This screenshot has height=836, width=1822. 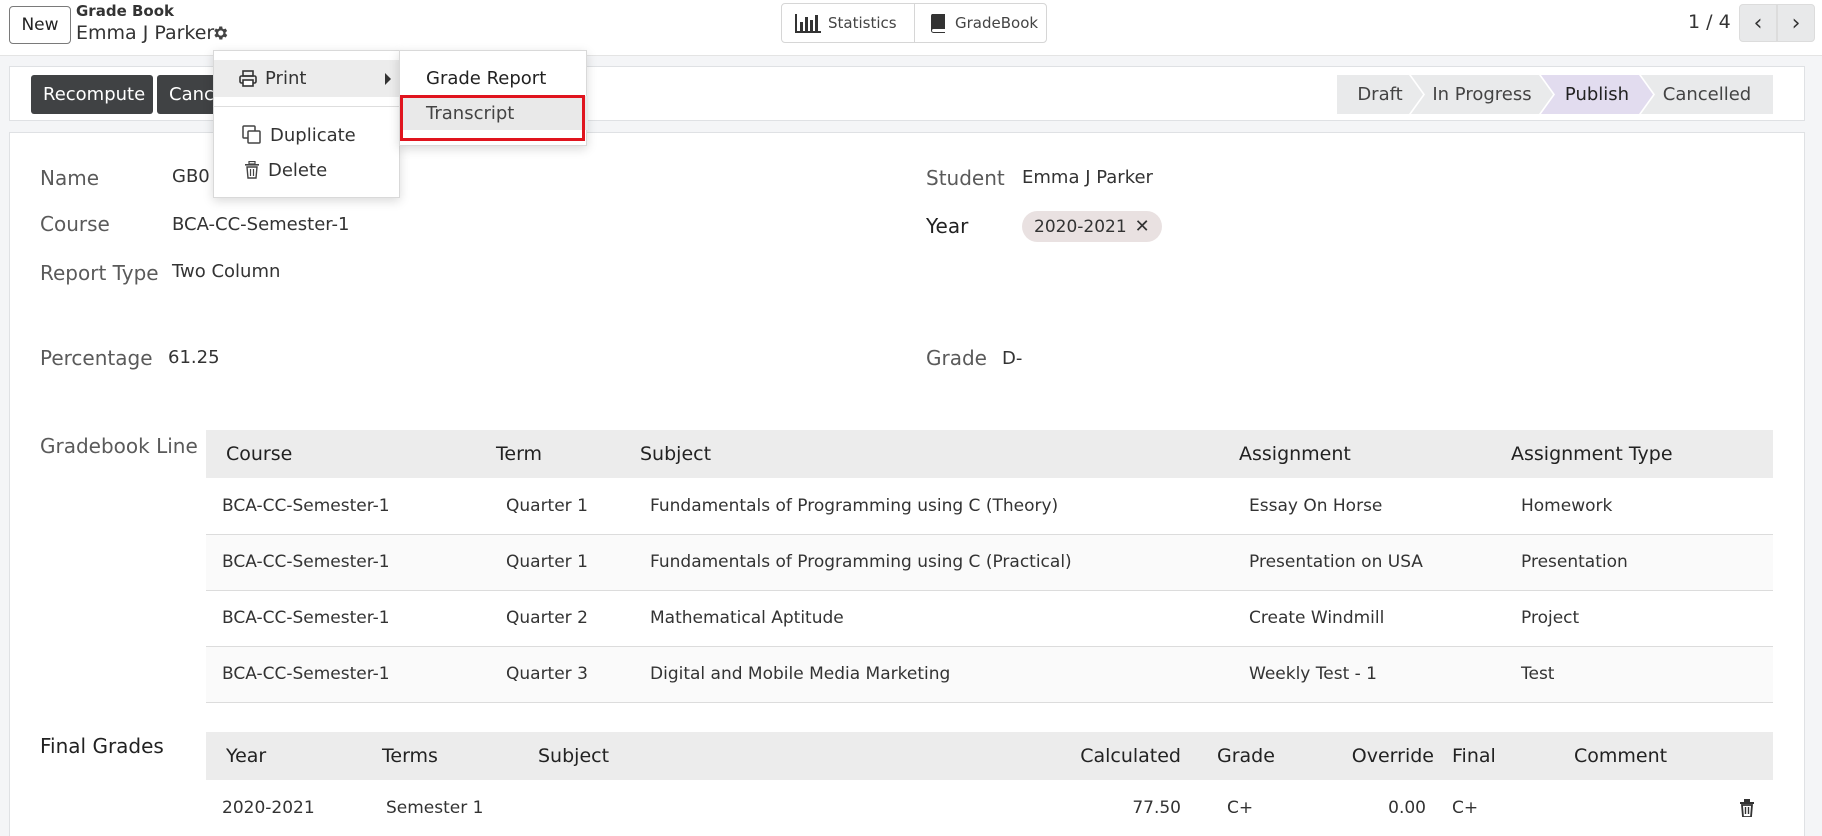 I want to click on percentage-label: Percentage, so click(x=96, y=358).